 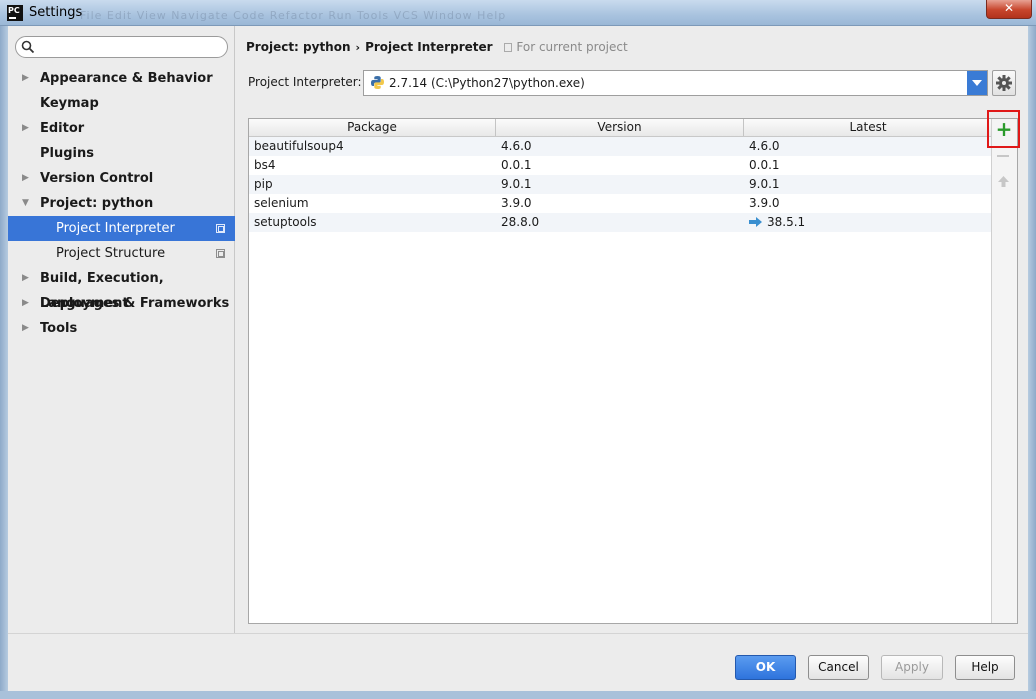 I want to click on column-header-latest: Latest, so click(x=868, y=127).